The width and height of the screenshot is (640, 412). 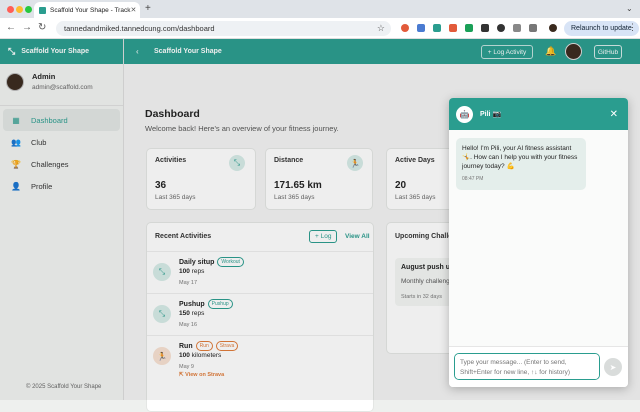 I want to click on chat-header: 🤖 Pili 📷 ✕, so click(x=538, y=114).